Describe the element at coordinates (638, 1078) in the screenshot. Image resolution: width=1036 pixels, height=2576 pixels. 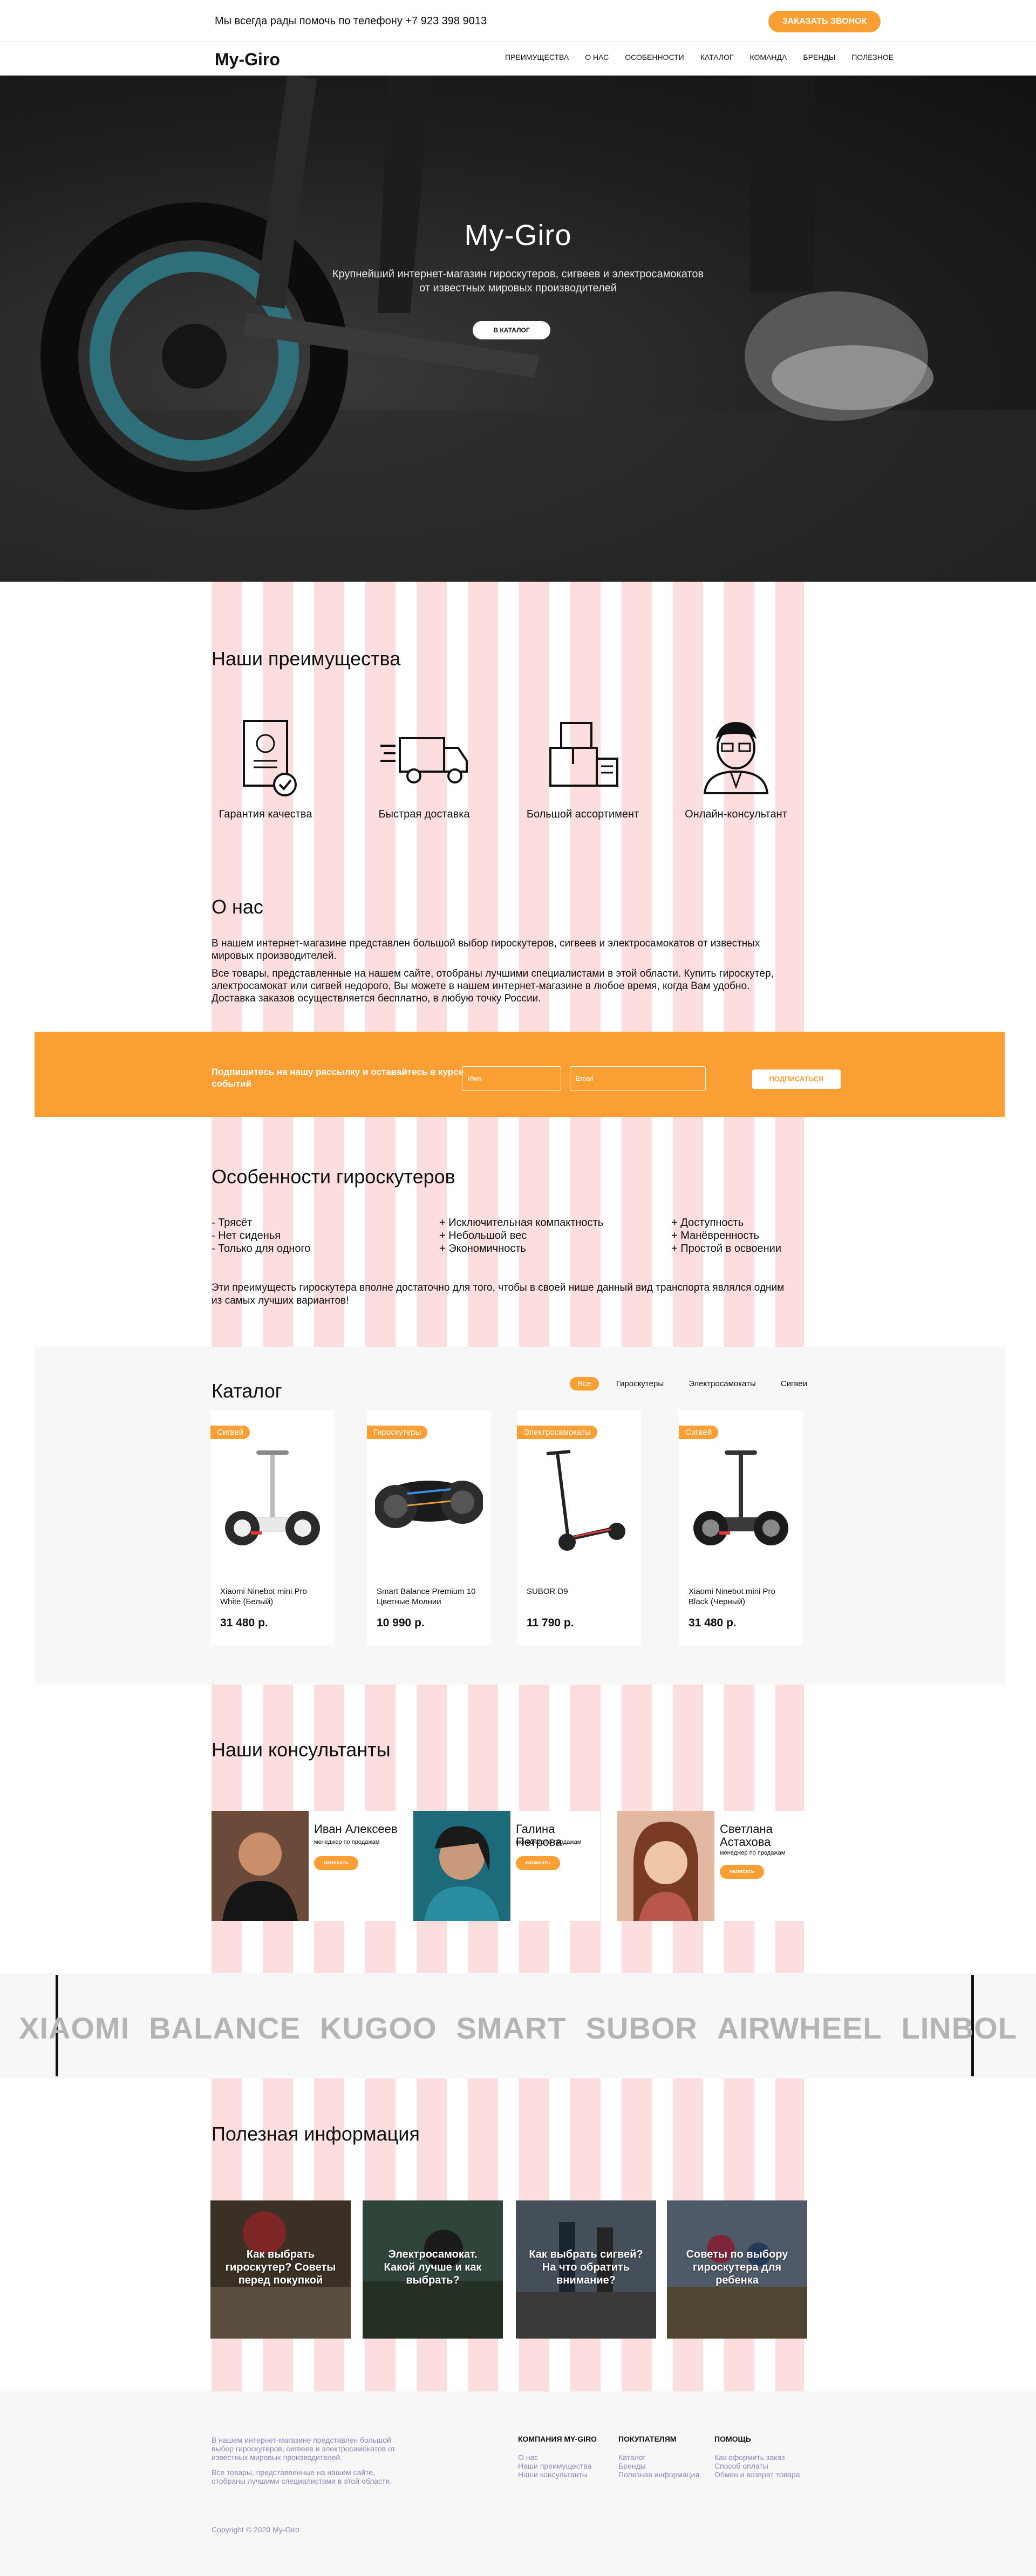
I see `subscribe-email-input: Email` at that location.